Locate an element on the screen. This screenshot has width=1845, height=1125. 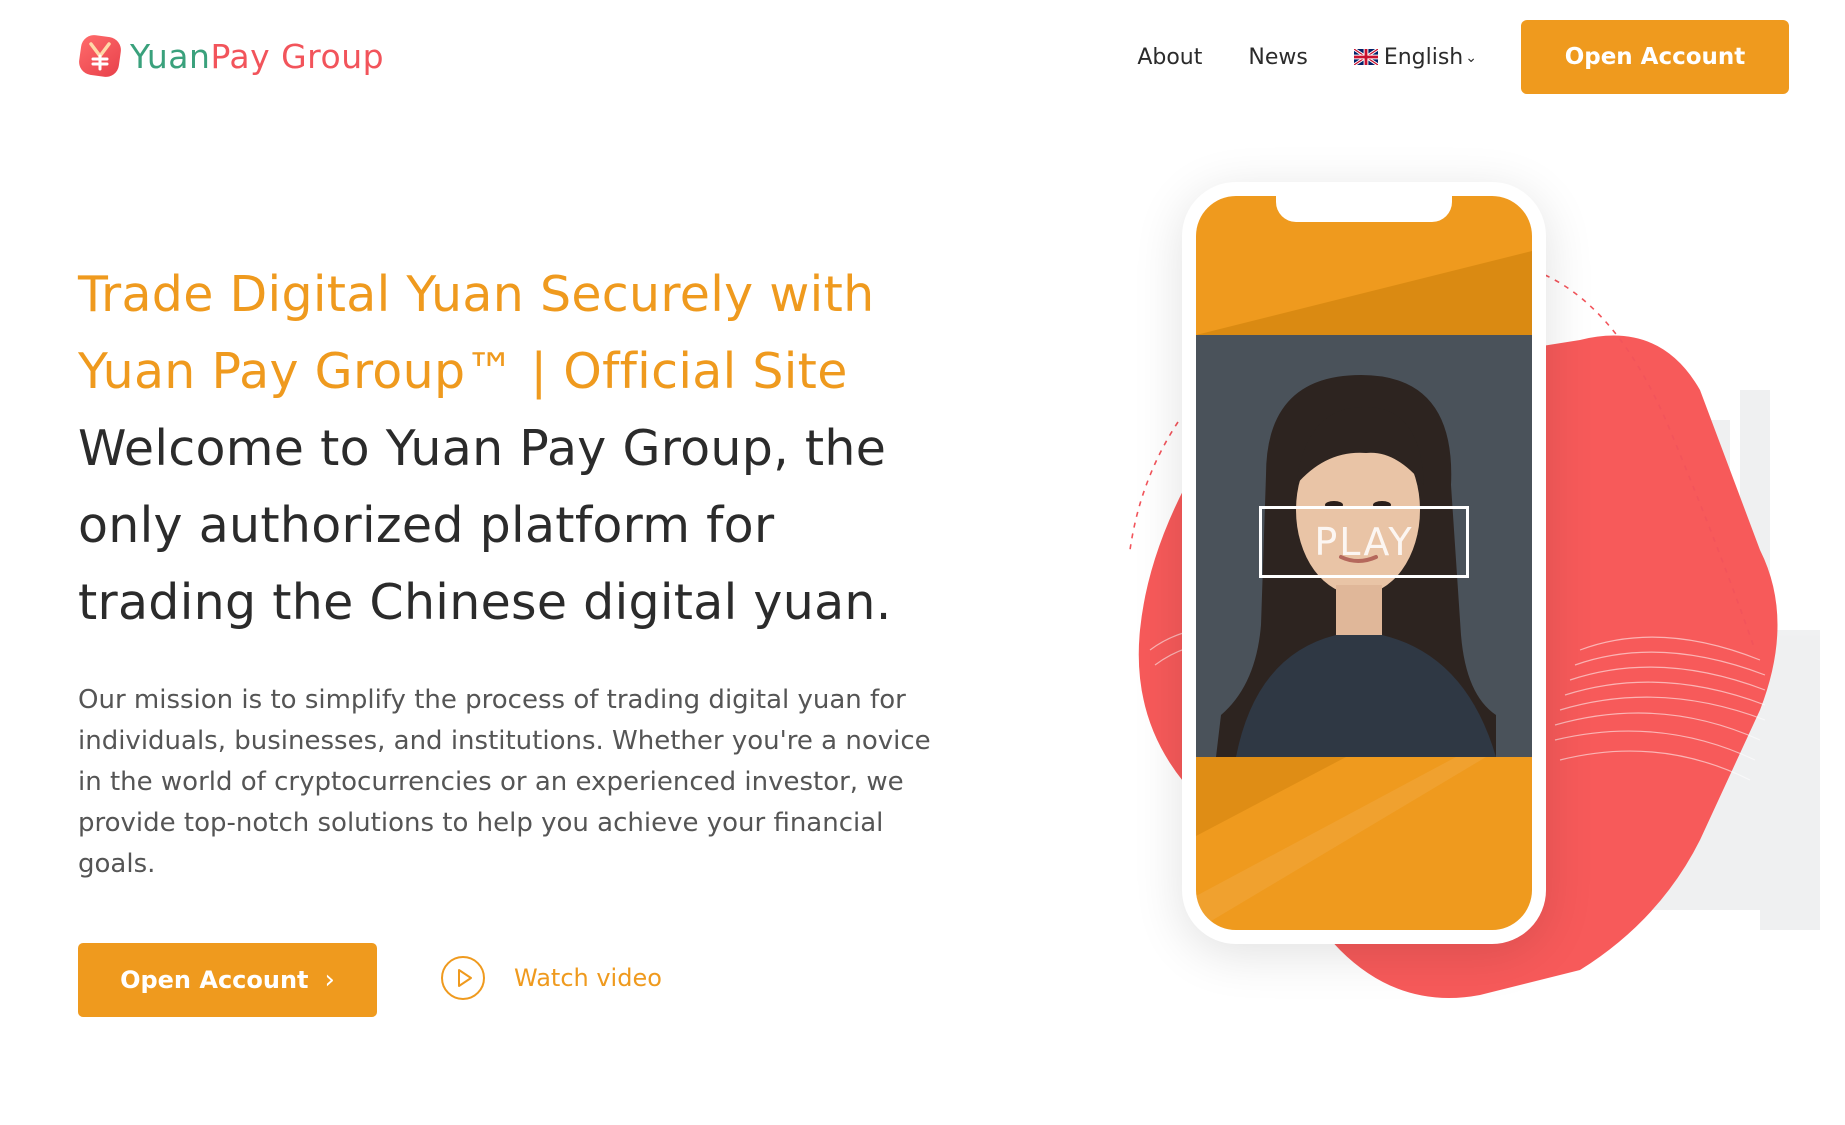
brand-logo: YuanPay Group is located at coordinates (231, 56).